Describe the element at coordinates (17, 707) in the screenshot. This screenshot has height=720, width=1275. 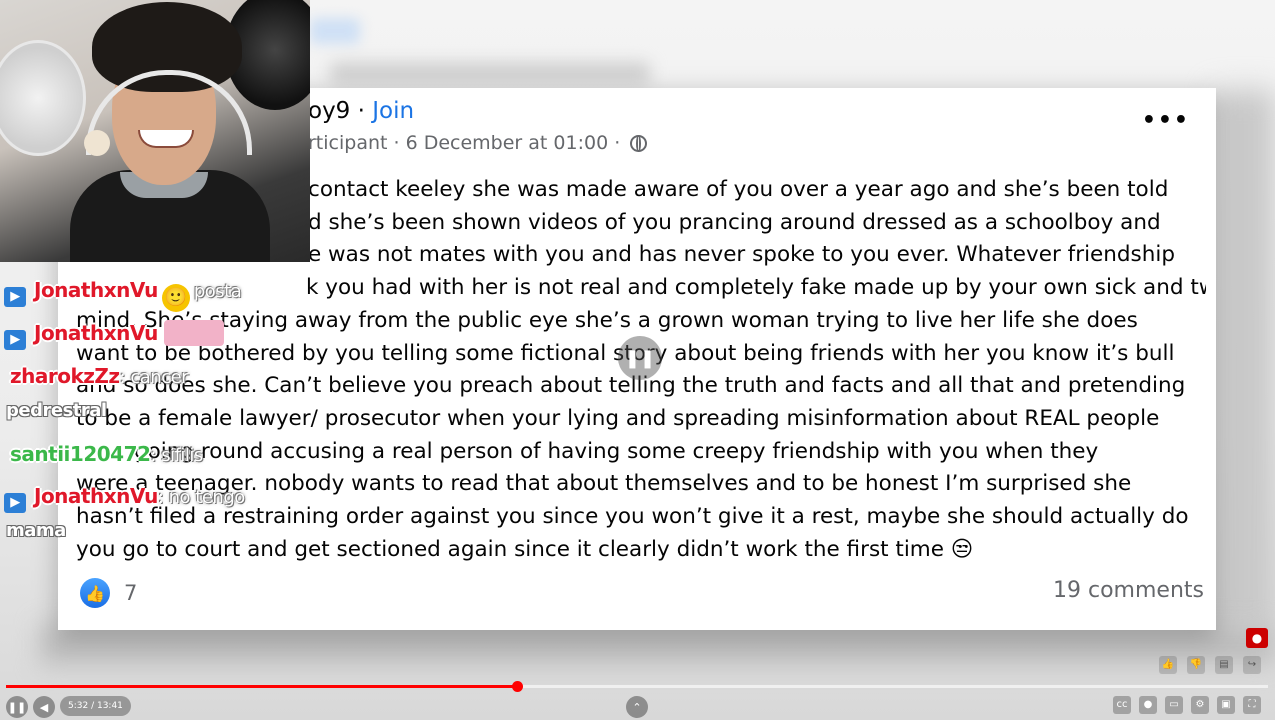
I see `pause-button: ❚❚` at that location.